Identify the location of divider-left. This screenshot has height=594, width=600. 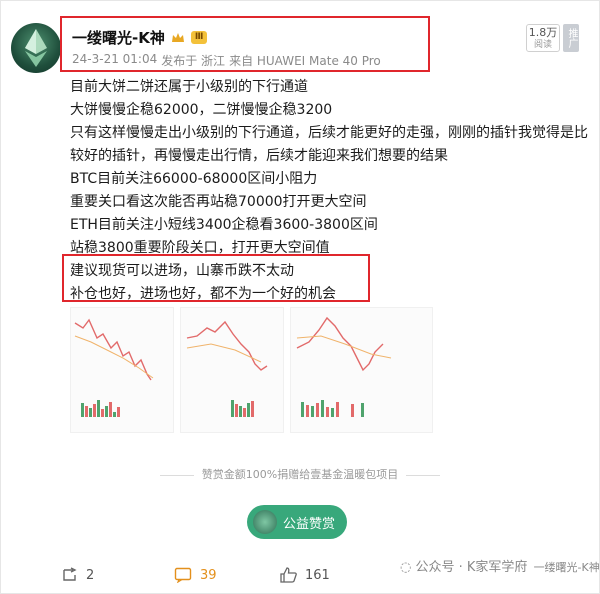
(177, 475).